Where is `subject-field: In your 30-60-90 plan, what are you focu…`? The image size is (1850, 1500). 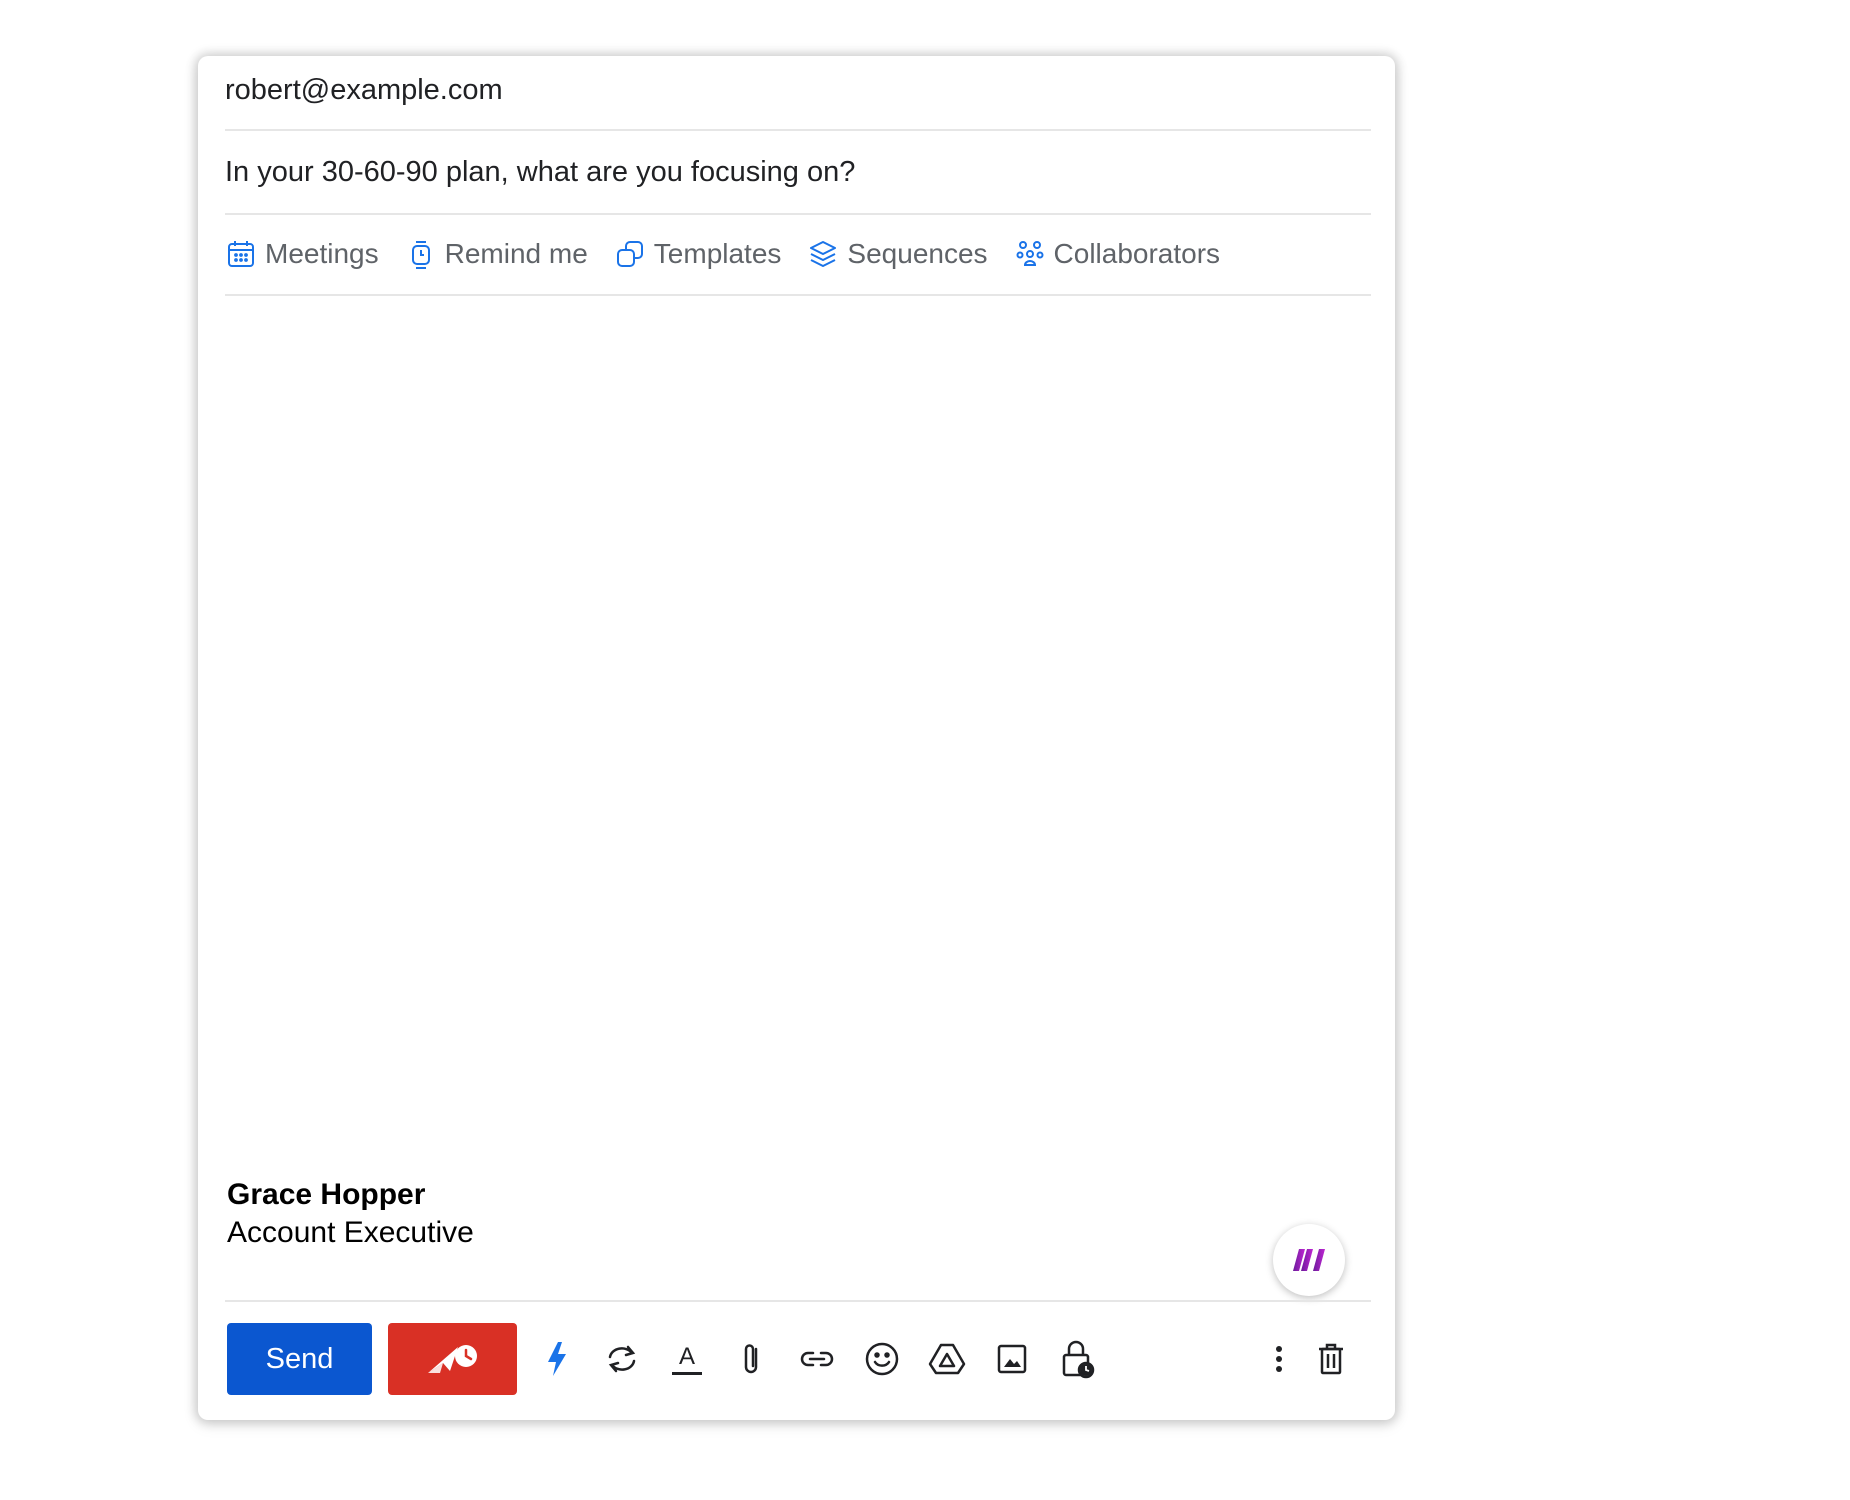 subject-field: In your 30-60-90 plan, what are you focu… is located at coordinates (798, 173).